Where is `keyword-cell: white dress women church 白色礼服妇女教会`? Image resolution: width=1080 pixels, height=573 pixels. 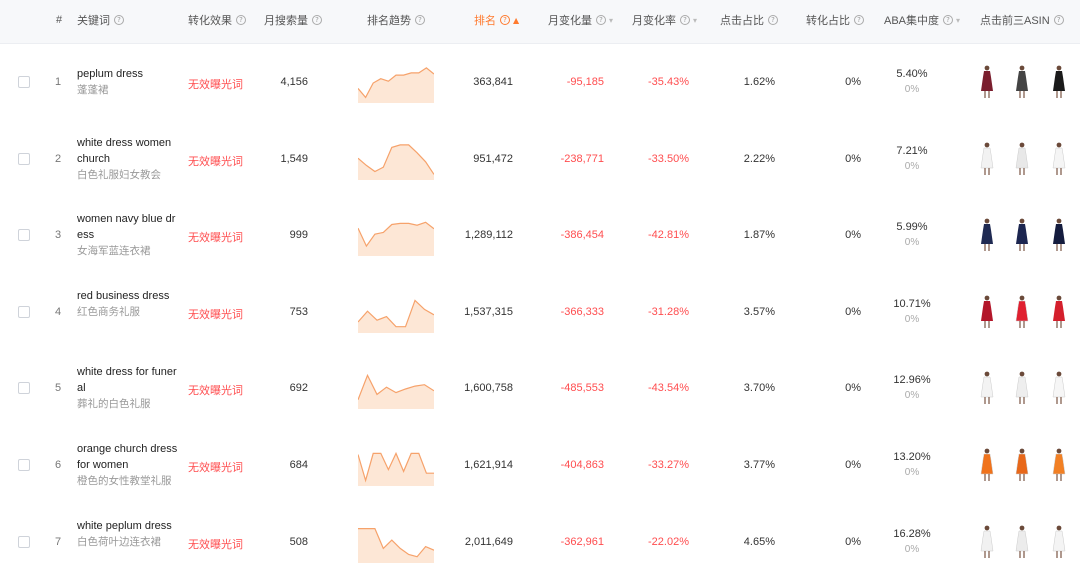
keyword-cell: white dress women church 白色礼服妇女教会 is located at coordinates (128, 159).